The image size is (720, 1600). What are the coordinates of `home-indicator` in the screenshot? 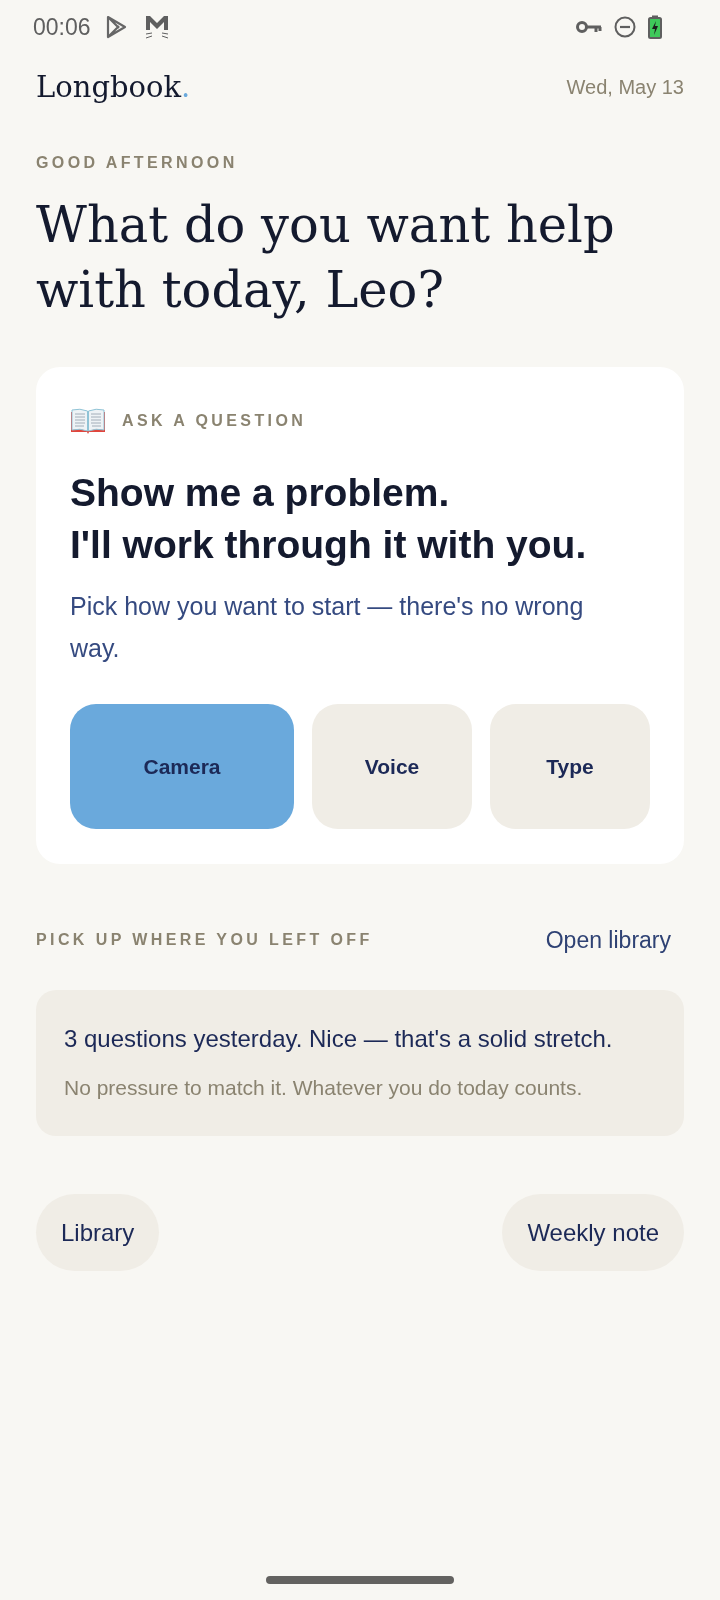 It's located at (360, 1580).